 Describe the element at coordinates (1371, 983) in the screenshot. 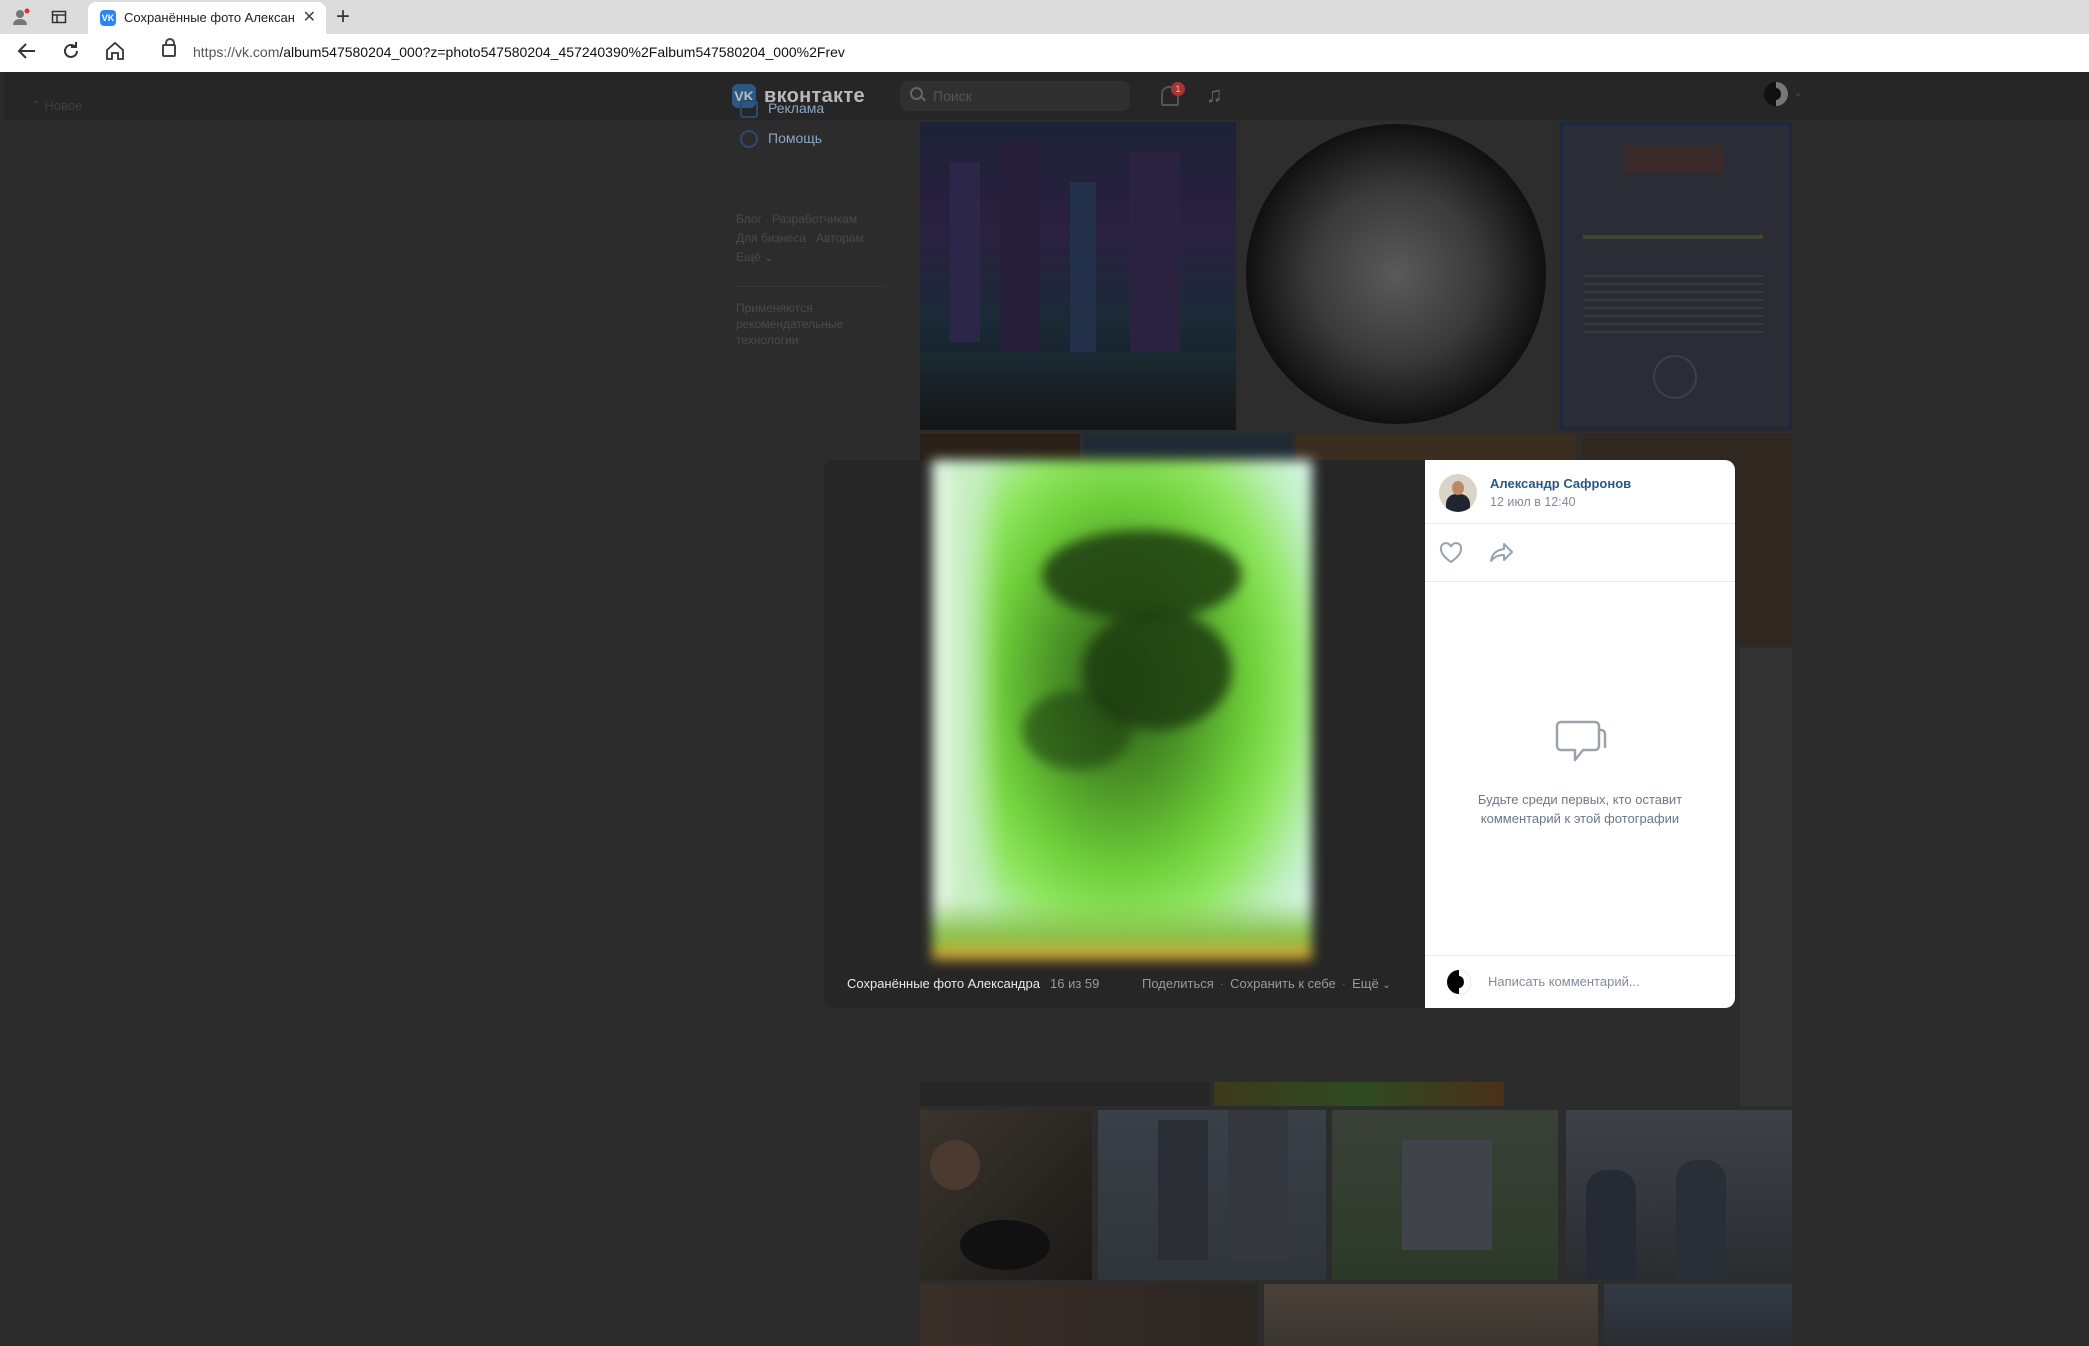

I see `more-button: Ещё ⌄` at that location.